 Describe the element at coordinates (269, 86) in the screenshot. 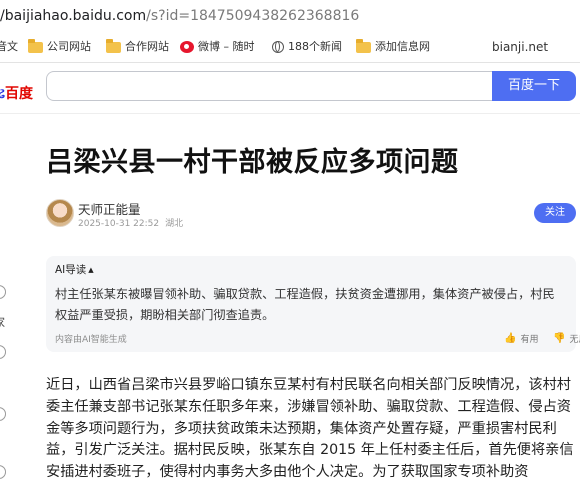

I see `search-input` at that location.